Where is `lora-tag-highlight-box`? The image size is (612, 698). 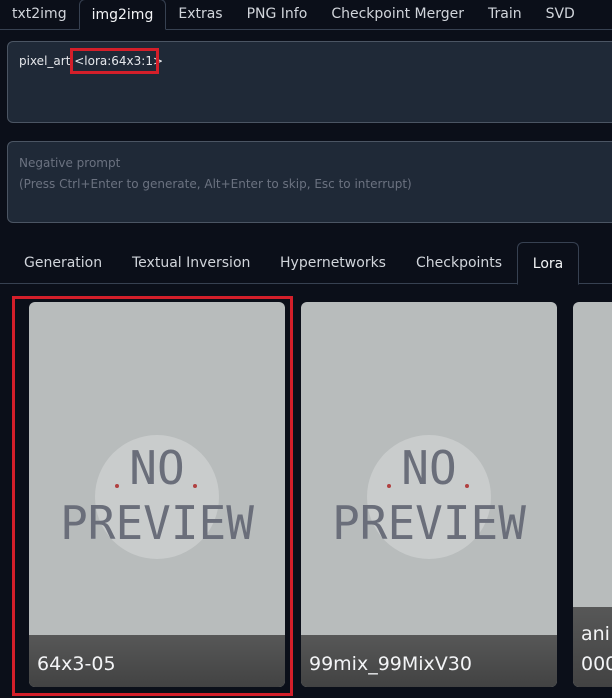
lora-tag-highlight-box is located at coordinates (114, 61).